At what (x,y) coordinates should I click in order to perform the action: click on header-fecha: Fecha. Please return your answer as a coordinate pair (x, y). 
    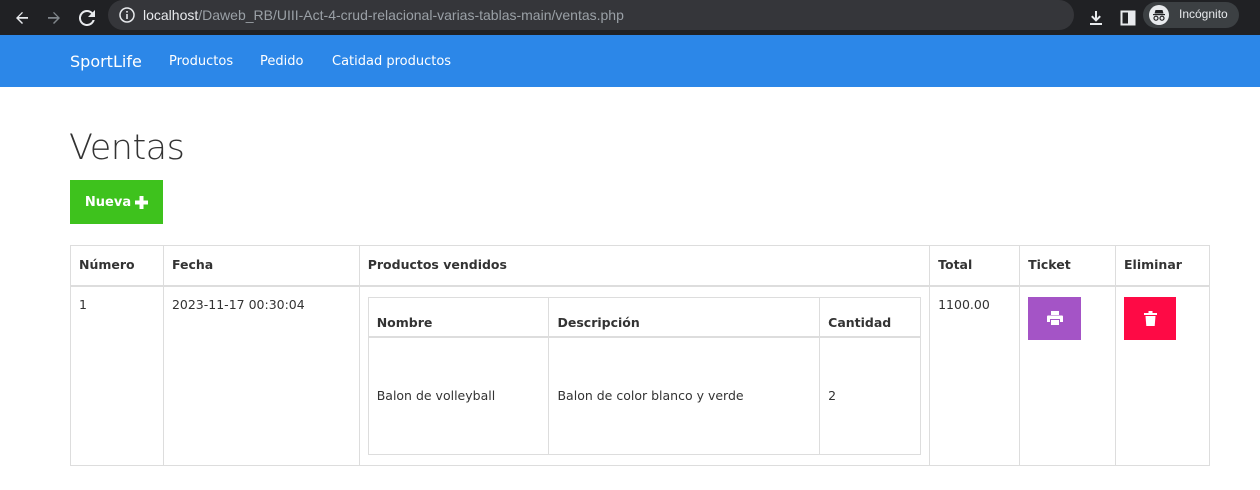
    Looking at the image, I should click on (261, 266).